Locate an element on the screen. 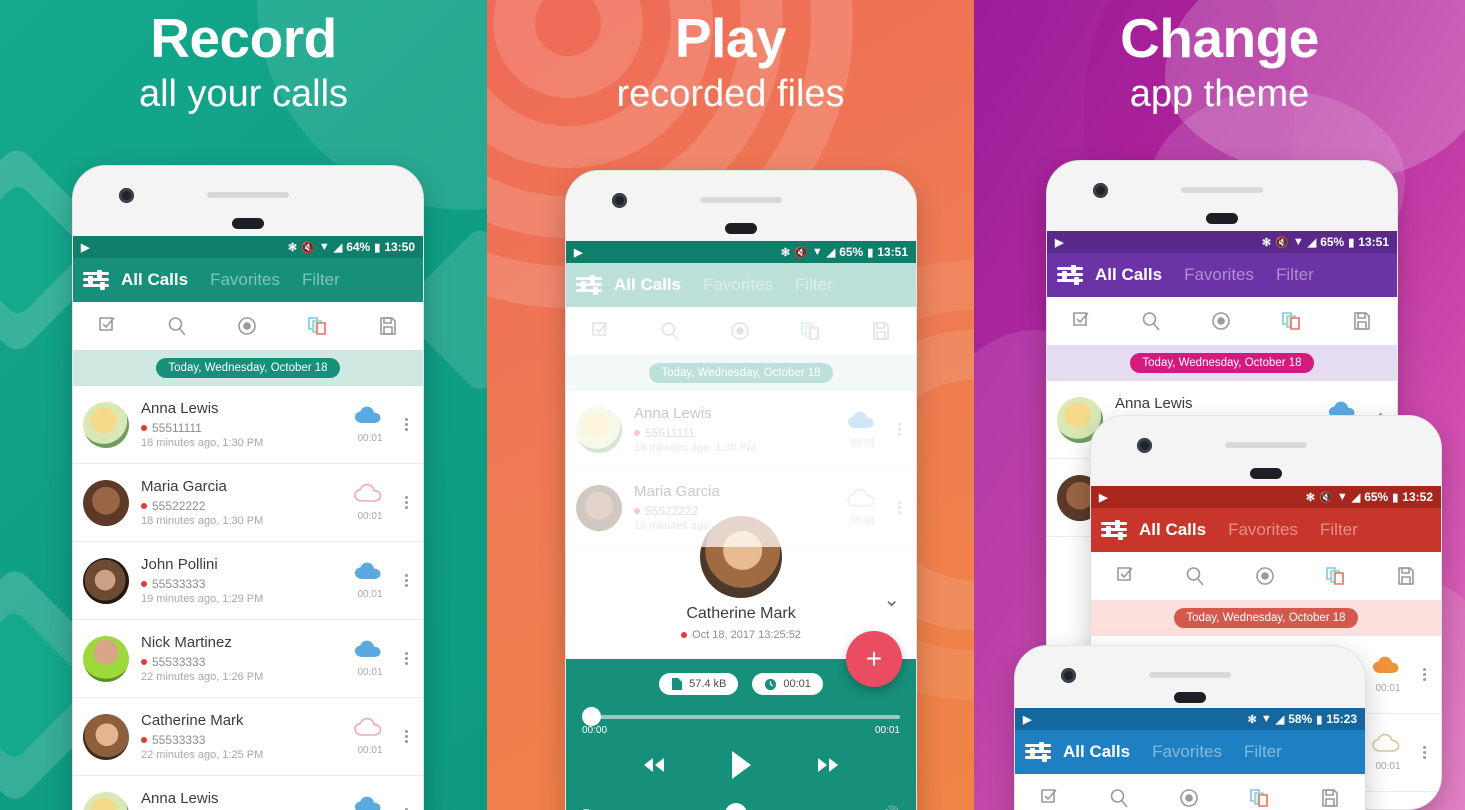 The image size is (1465, 810). seek-bar-track is located at coordinates (741, 717).